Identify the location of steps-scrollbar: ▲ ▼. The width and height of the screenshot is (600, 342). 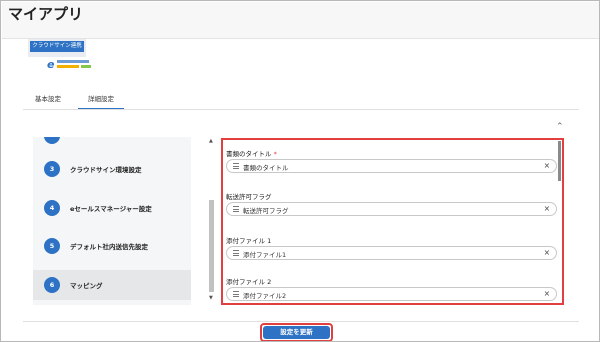
(211, 220).